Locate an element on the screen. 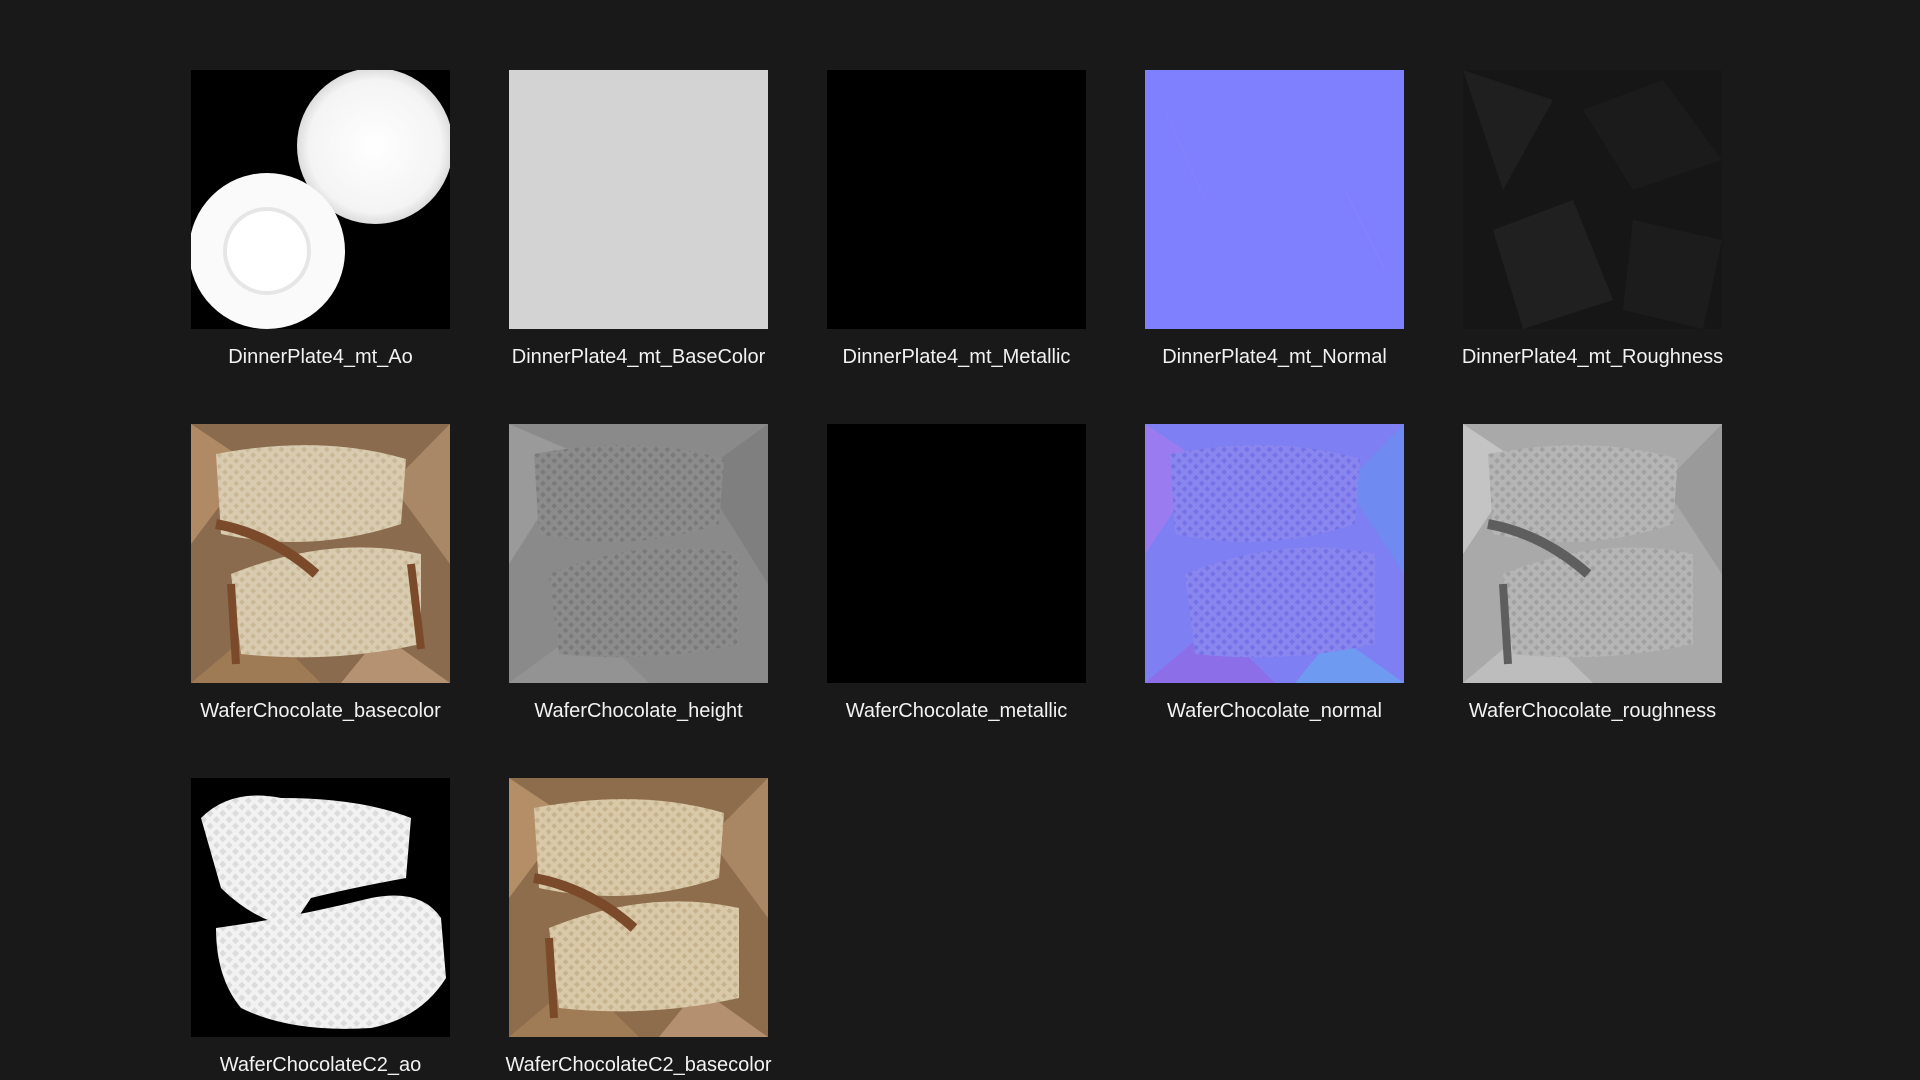 The image size is (1920, 1080). file-tile-dinnerplate-metallic: DinnerPlate4_mt_Metallic is located at coordinates (956, 221).